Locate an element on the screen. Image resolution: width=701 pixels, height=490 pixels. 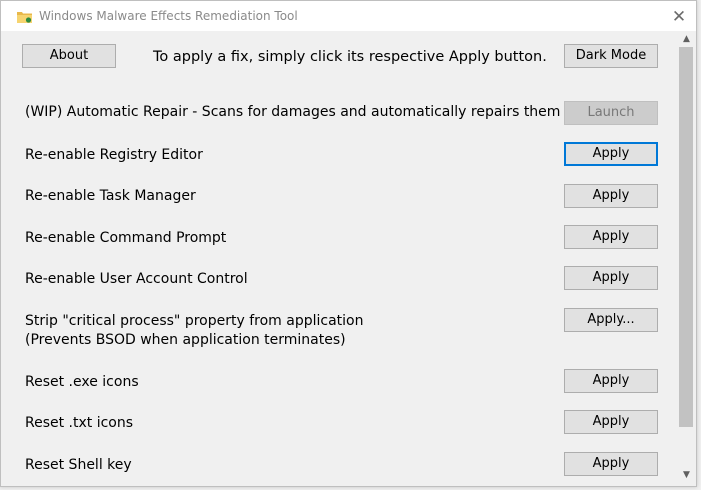
apply-txt-icons-button: Apply is located at coordinates (611, 422).